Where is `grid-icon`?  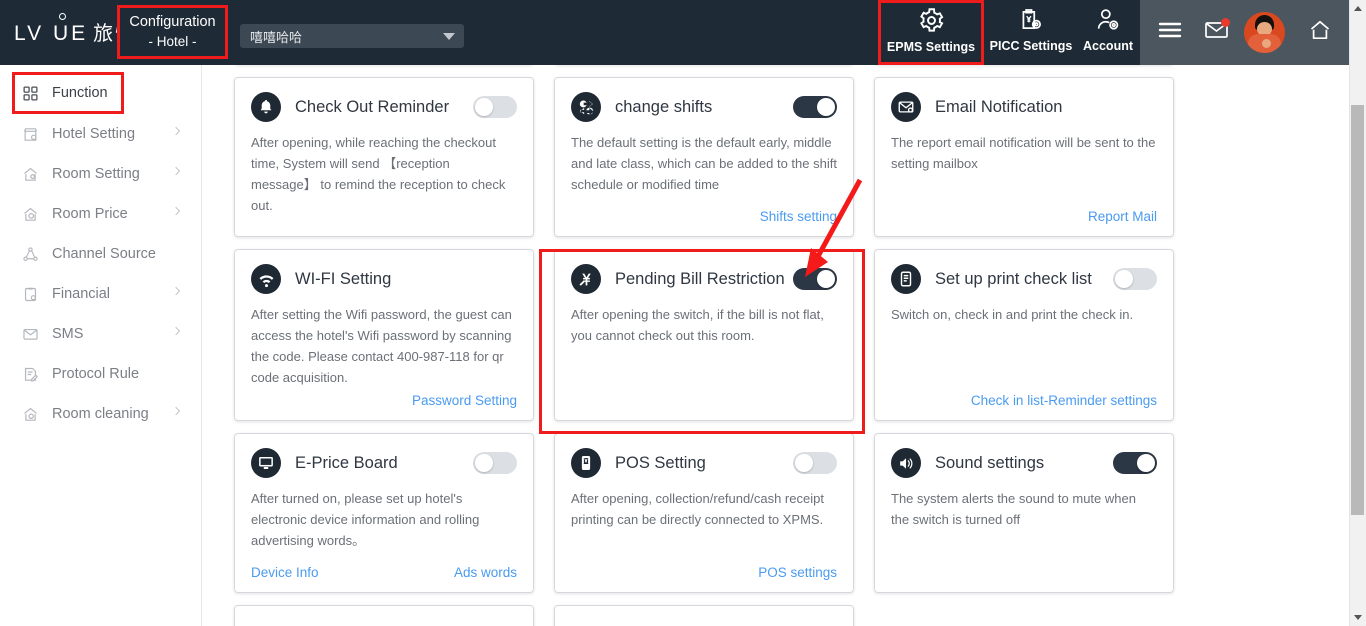
grid-icon is located at coordinates (33, 93).